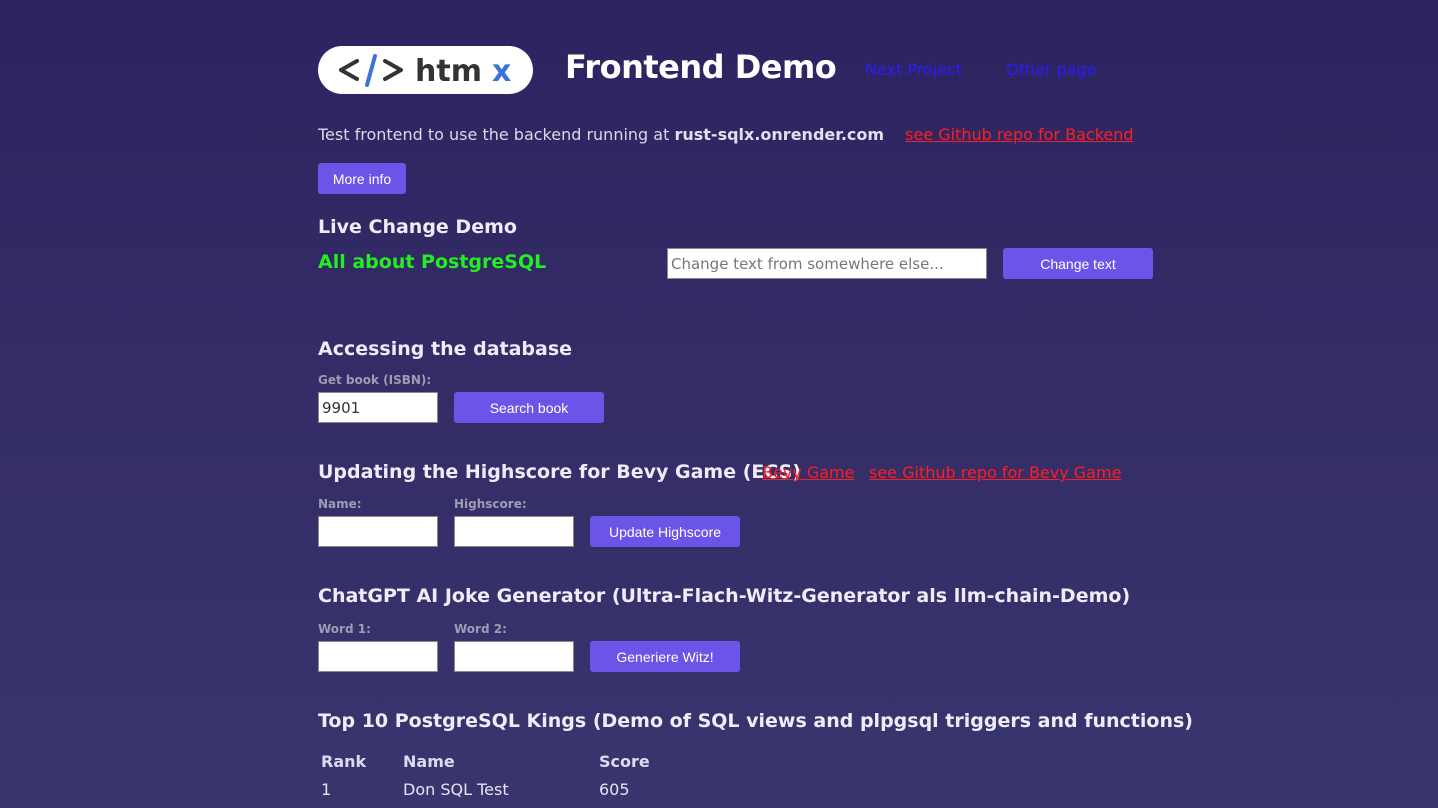 The width and height of the screenshot is (1438, 808). Describe the element at coordinates (378, 656) in the screenshot. I see `word1-input` at that location.